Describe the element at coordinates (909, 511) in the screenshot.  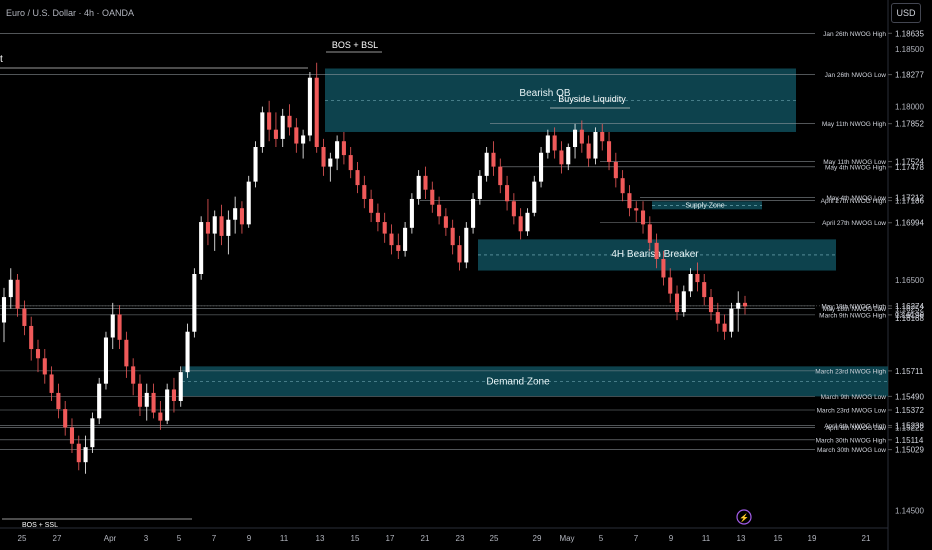
I see `y-tick-label: 1.14500` at that location.